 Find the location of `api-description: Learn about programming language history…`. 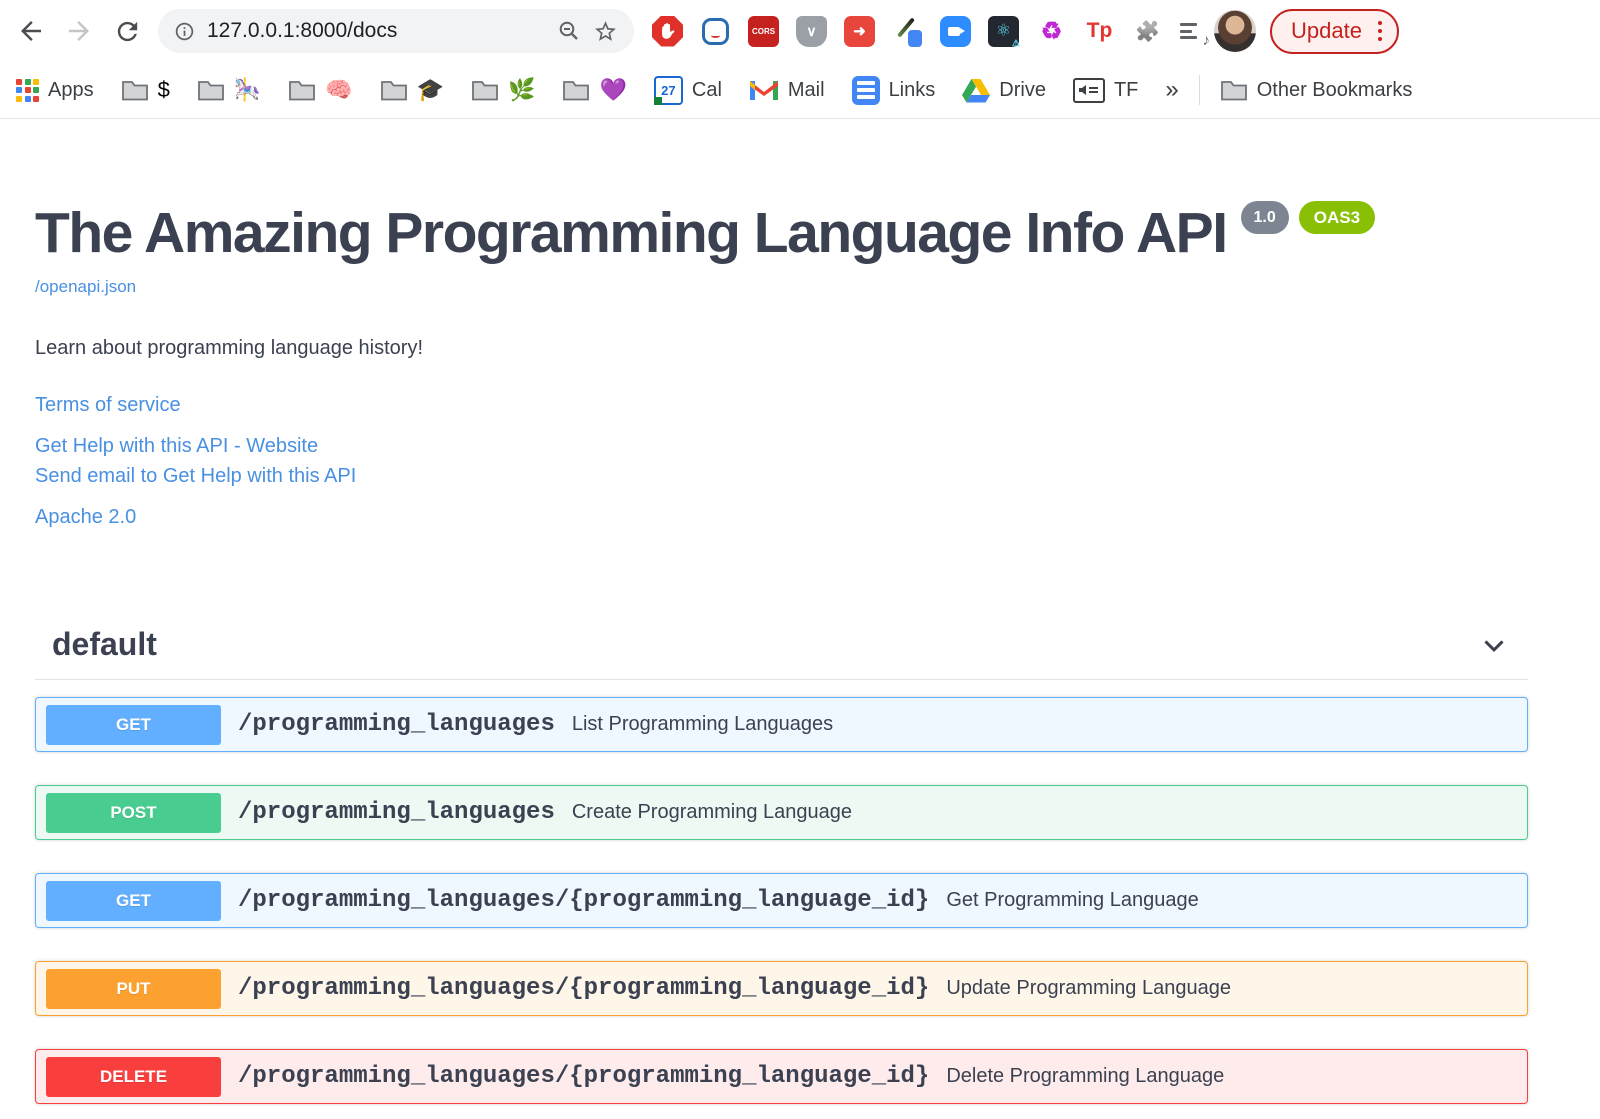

api-description: Learn about programming language history… is located at coordinates (229, 348).